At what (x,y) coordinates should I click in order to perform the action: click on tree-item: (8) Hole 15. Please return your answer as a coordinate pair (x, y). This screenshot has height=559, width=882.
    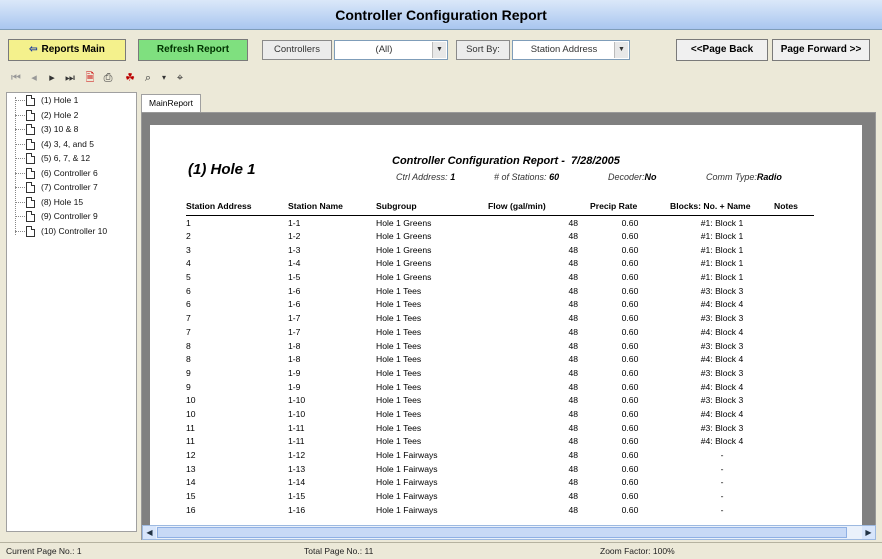
    Looking at the image, I should click on (71, 202).